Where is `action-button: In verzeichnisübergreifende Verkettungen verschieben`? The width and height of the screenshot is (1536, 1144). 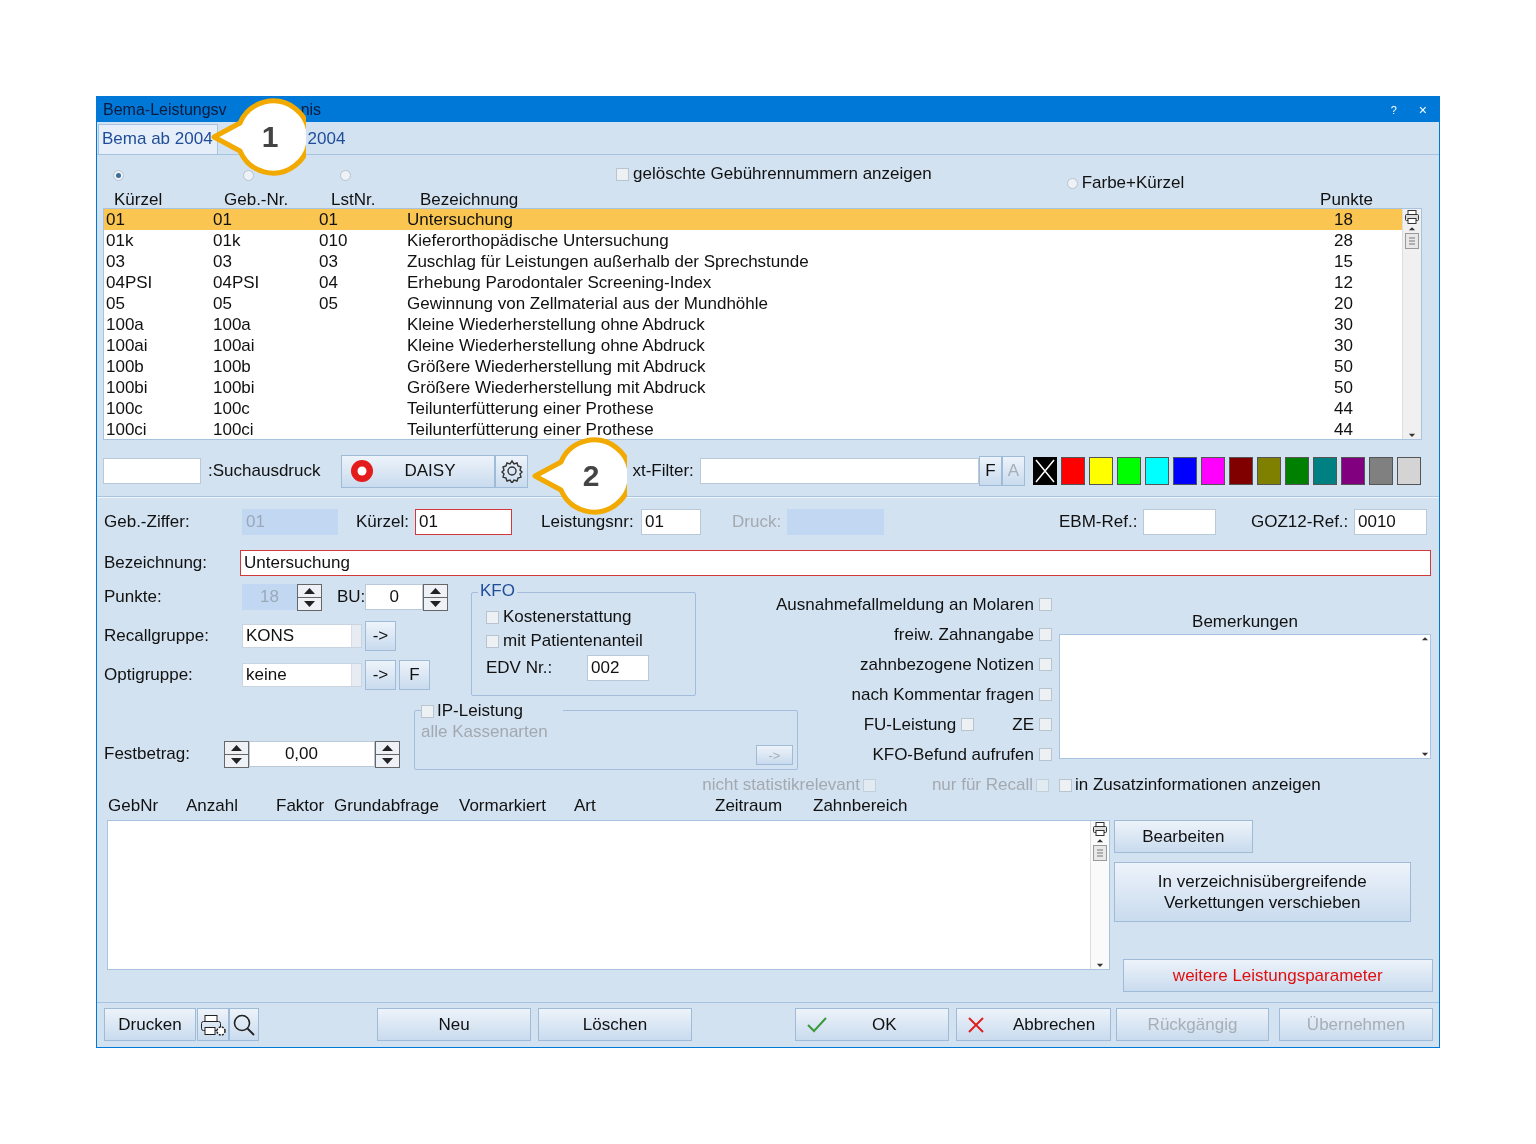
action-button: In verzeichnisübergreifende Verkettungen verschieben is located at coordinates (1262, 892).